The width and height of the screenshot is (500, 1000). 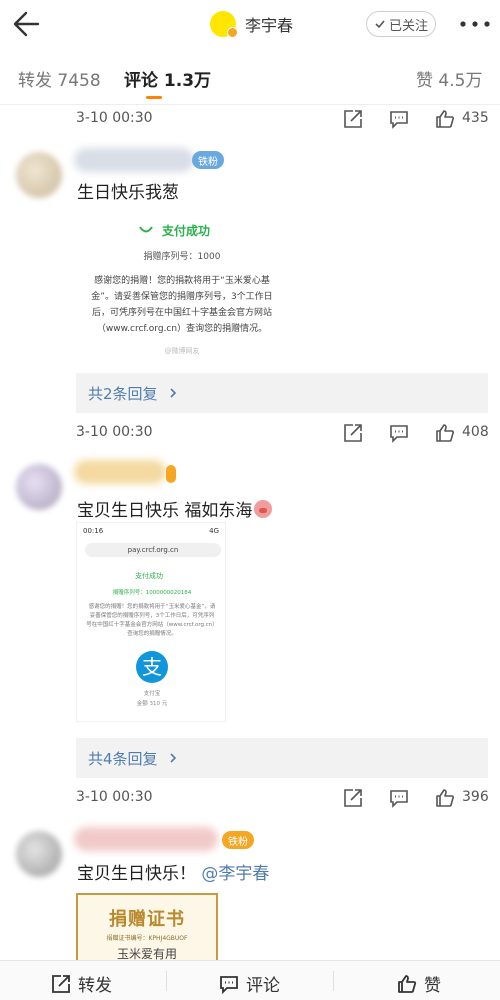 I want to click on bottom-action-bar: 转发 评论 赞, so click(x=250, y=980).